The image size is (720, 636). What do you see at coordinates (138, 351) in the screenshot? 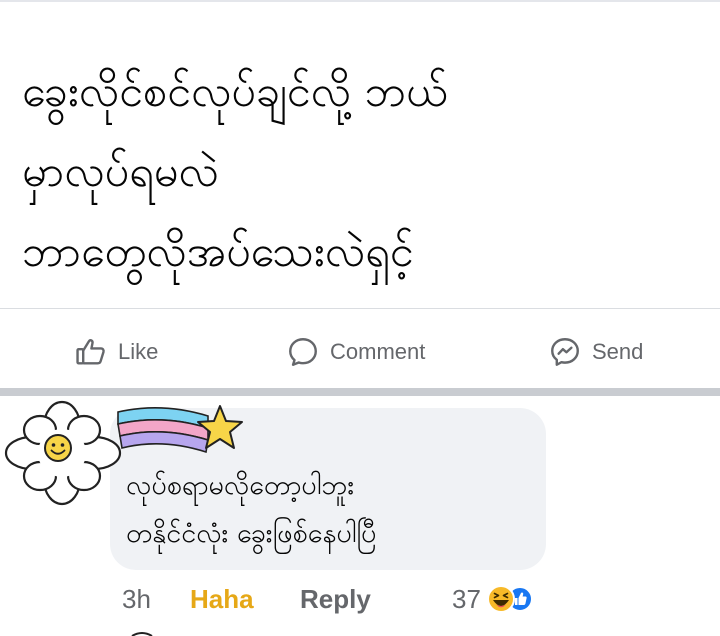
I see `like-label: Like` at bounding box center [138, 351].